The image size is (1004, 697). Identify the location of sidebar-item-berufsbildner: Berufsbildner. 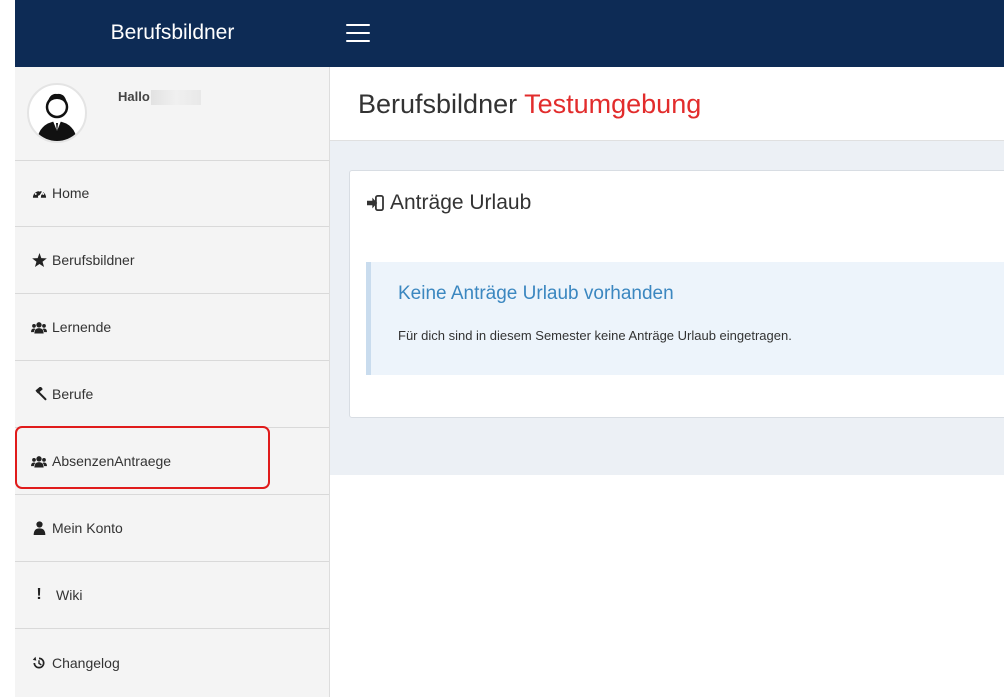
(172, 260).